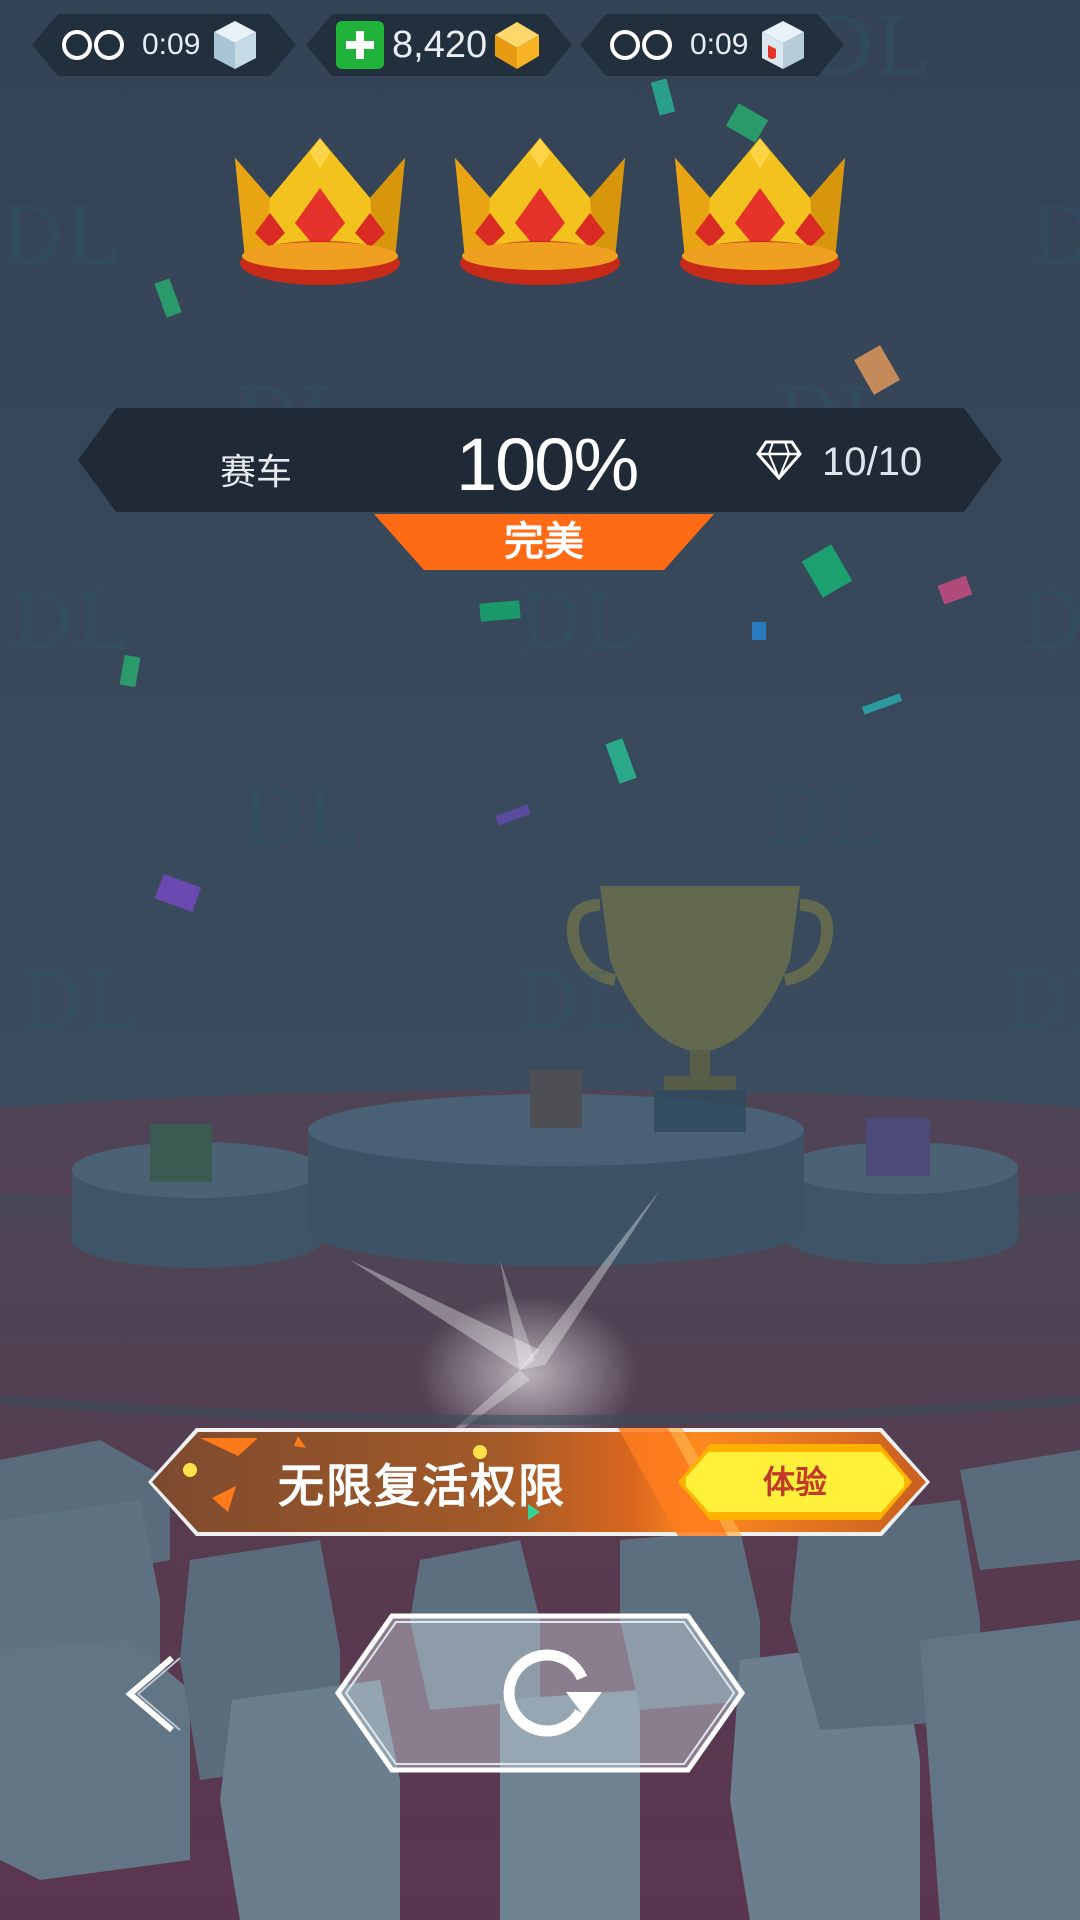 This screenshot has width=1080, height=1920. Describe the element at coordinates (256, 472) in the screenshot. I see `level-name: 赛车` at that location.